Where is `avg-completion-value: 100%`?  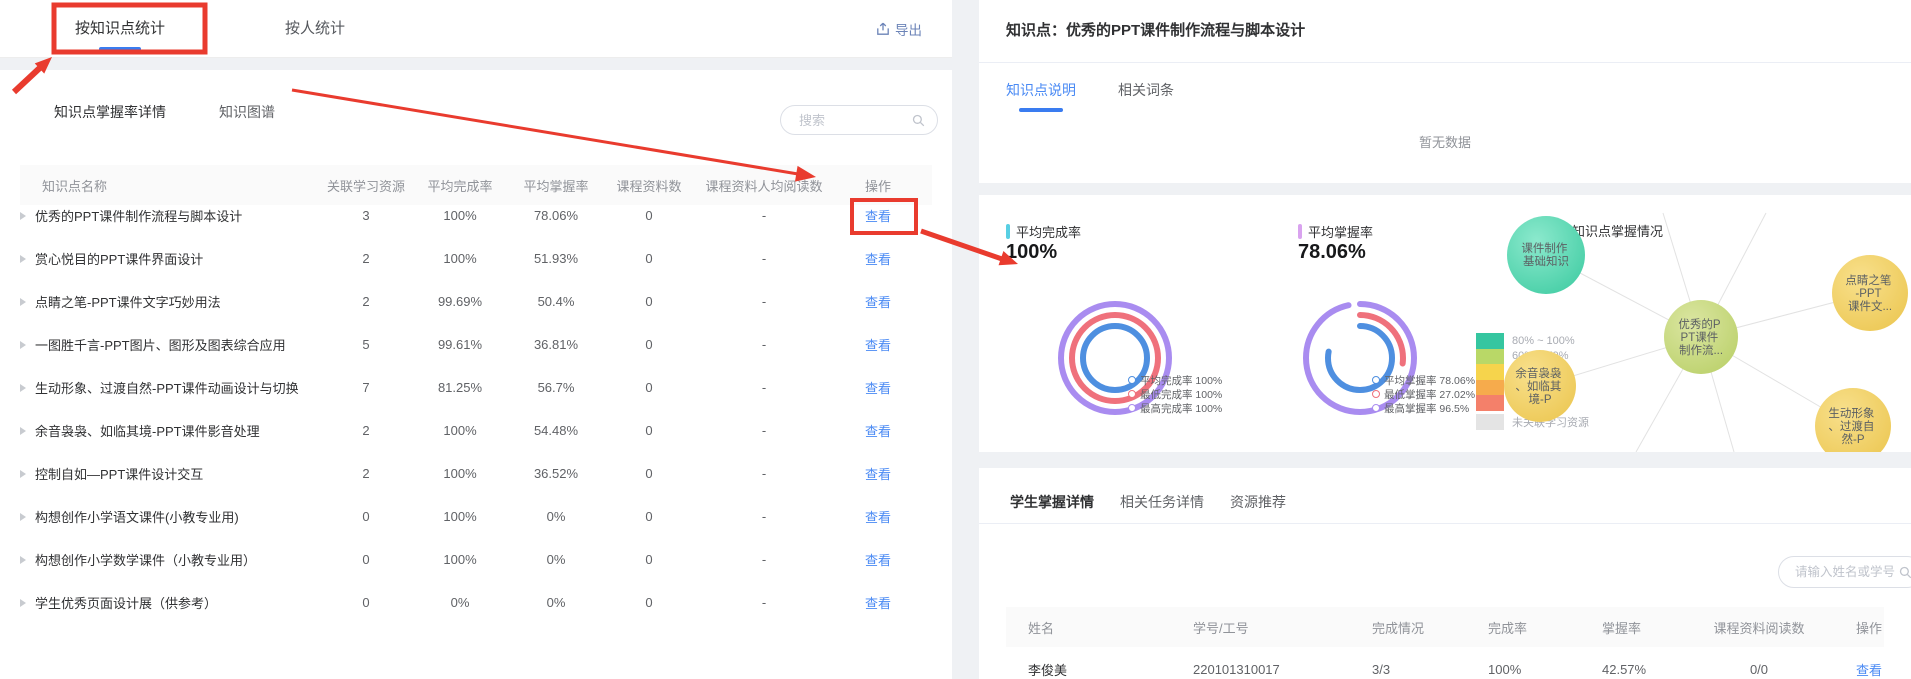 avg-completion-value: 100% is located at coordinates (1032, 252).